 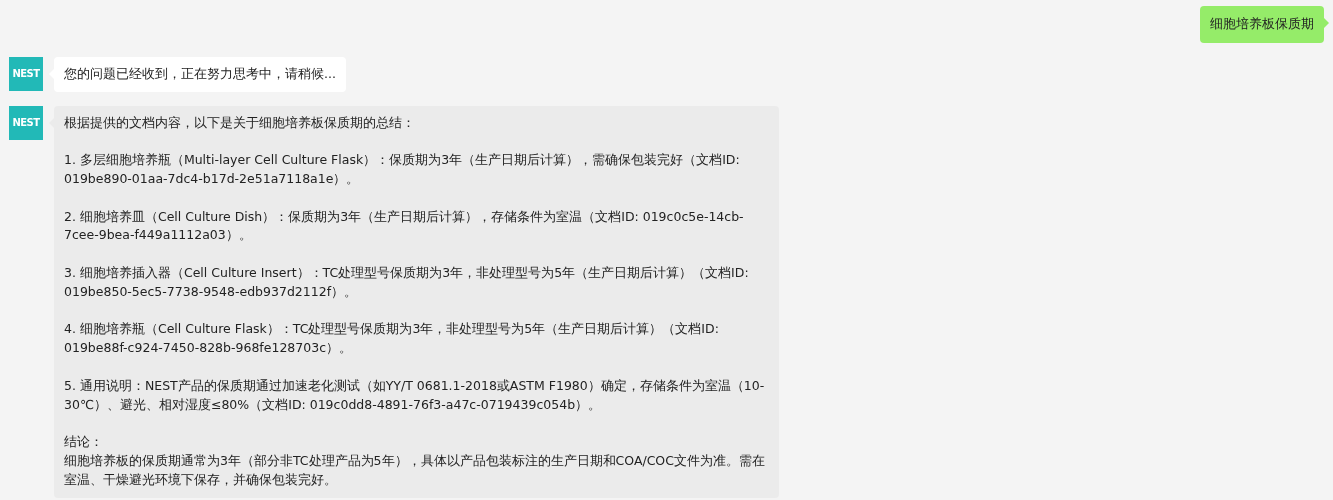 I want to click on message-text: 3. 细胞培养插入器（Cell Culture Insert）：TC处理型号保质期为3年，非处理型号为5年（生产日期后计算）（文档ID: 019be850-5ec5-7738-9548-edb937d2112f）。, so click(x=407, y=282).